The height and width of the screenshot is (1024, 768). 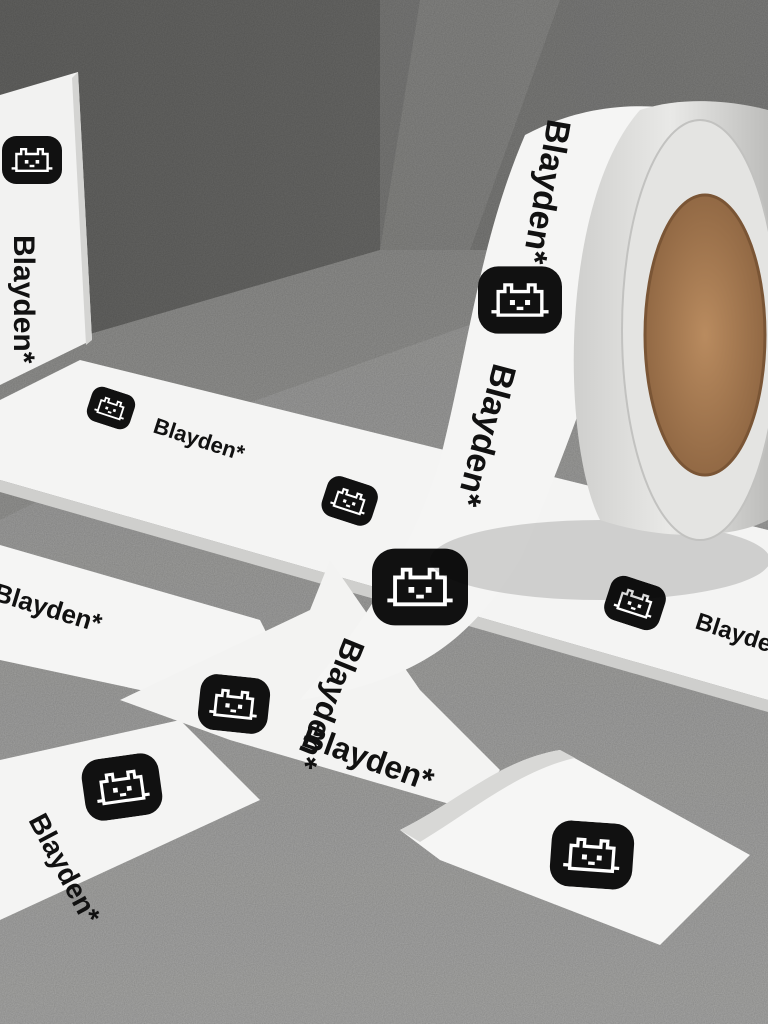 I want to click on tape-wordmark: Blayden*, so click(x=23, y=299).